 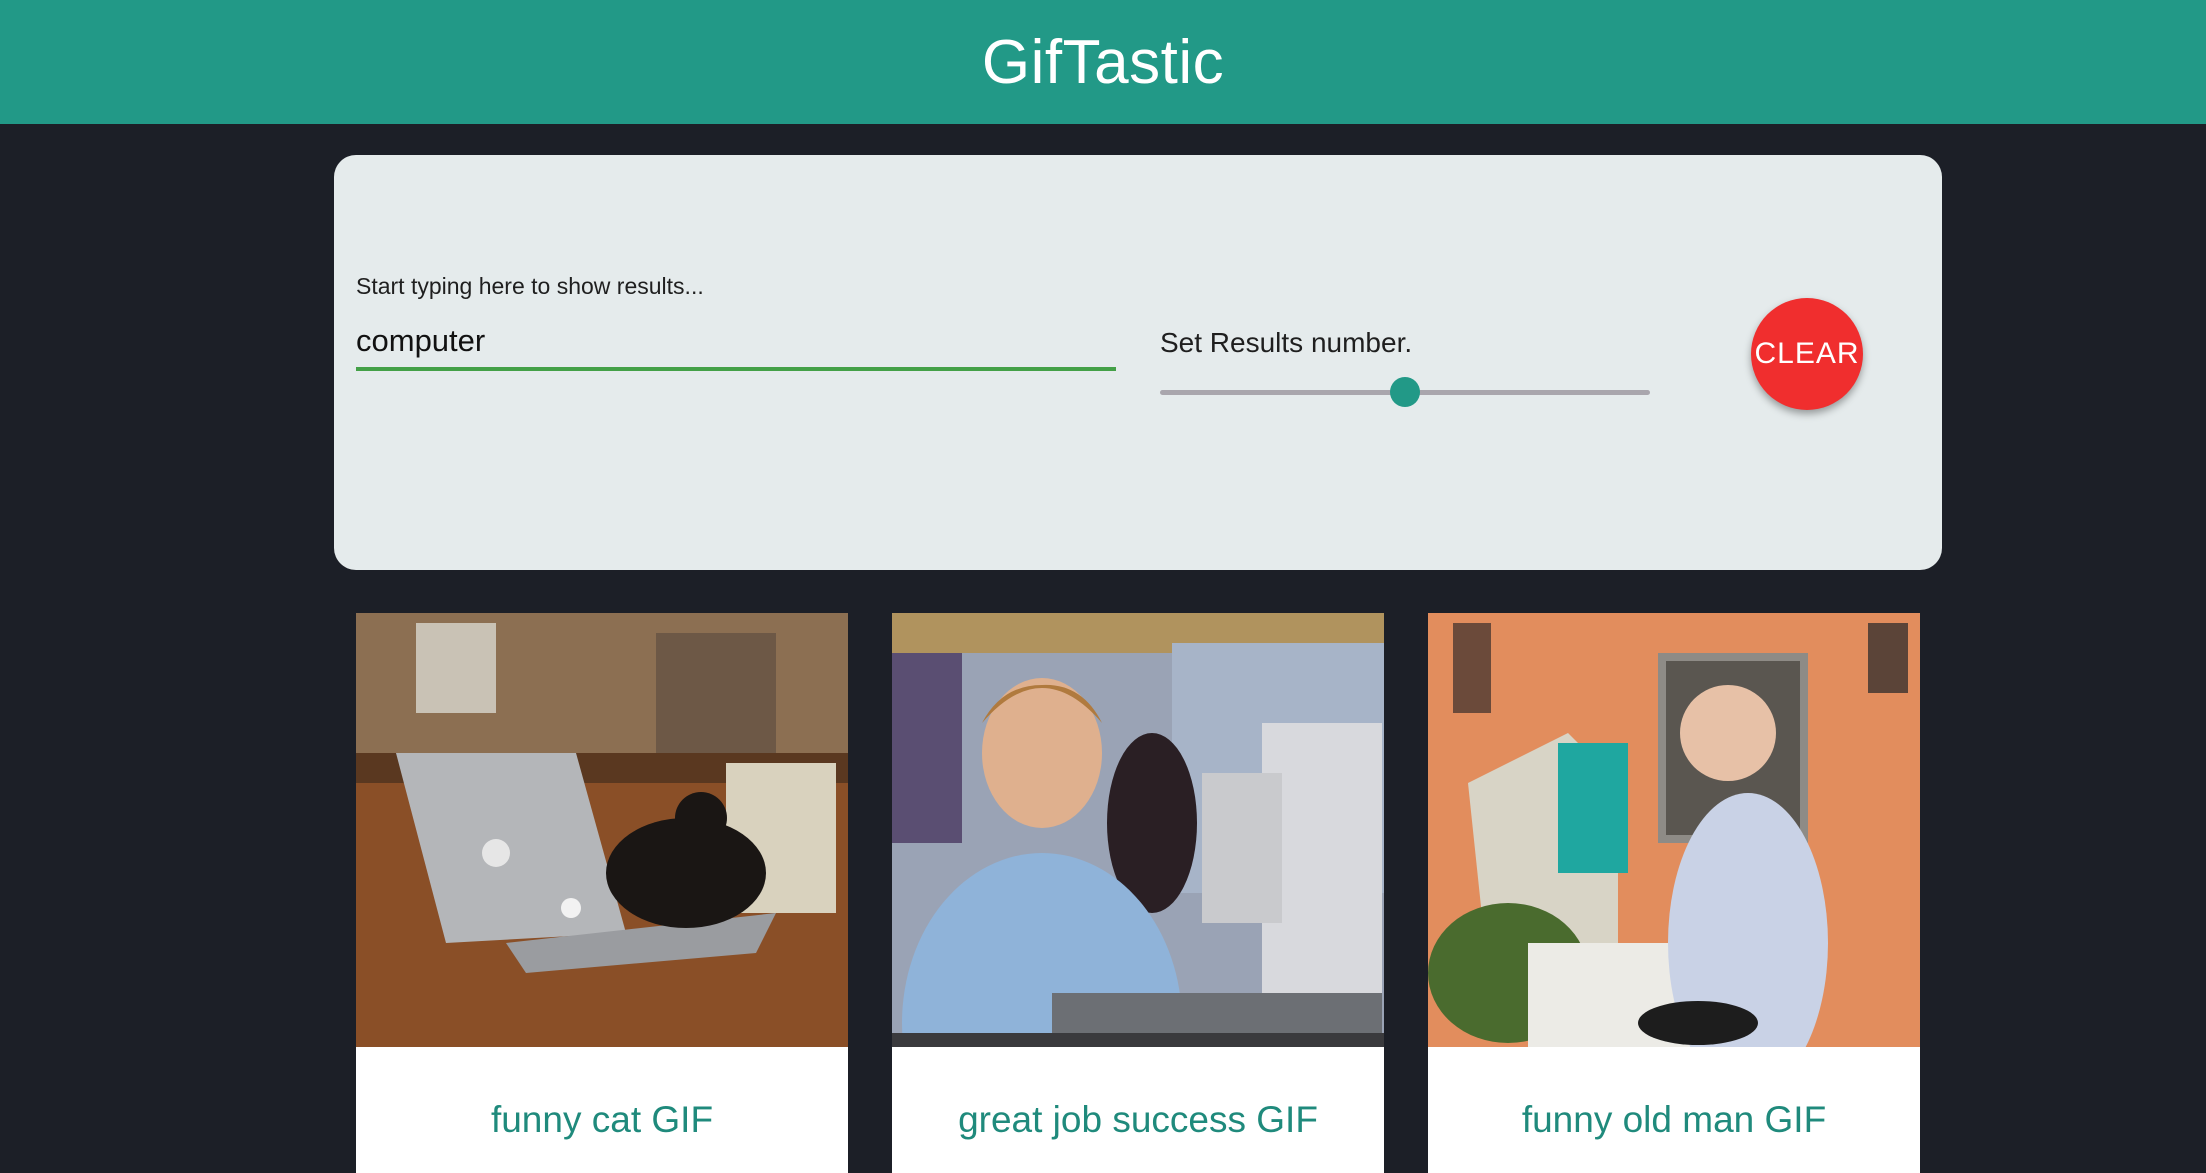 I want to click on gif-title: great job success GIF, so click(x=1138, y=1119).